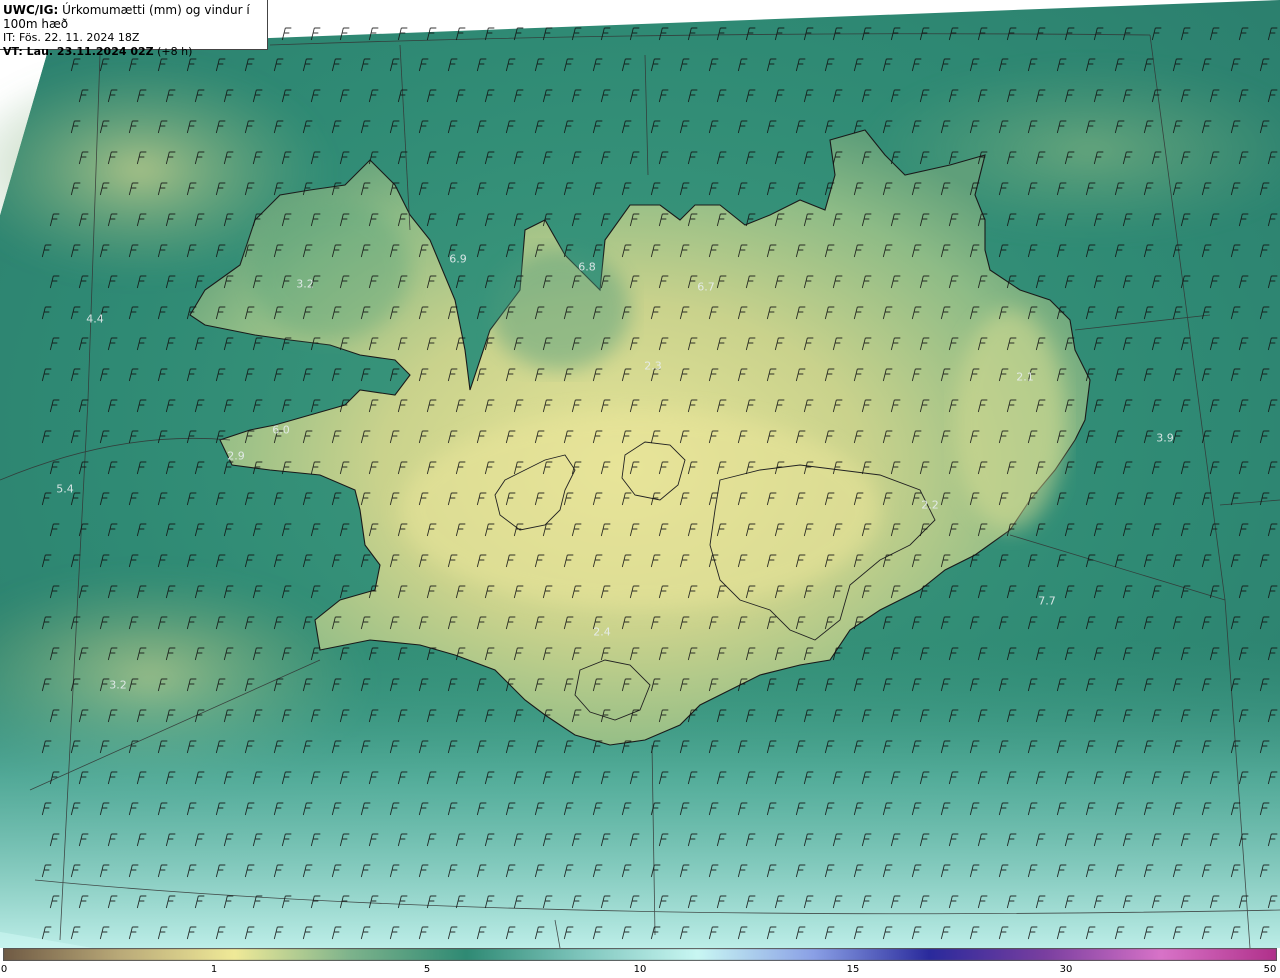 Image resolution: width=1280 pixels, height=978 pixels. What do you see at coordinates (4, 969) in the screenshot?
I see `colorbar-tick: 0` at bounding box center [4, 969].